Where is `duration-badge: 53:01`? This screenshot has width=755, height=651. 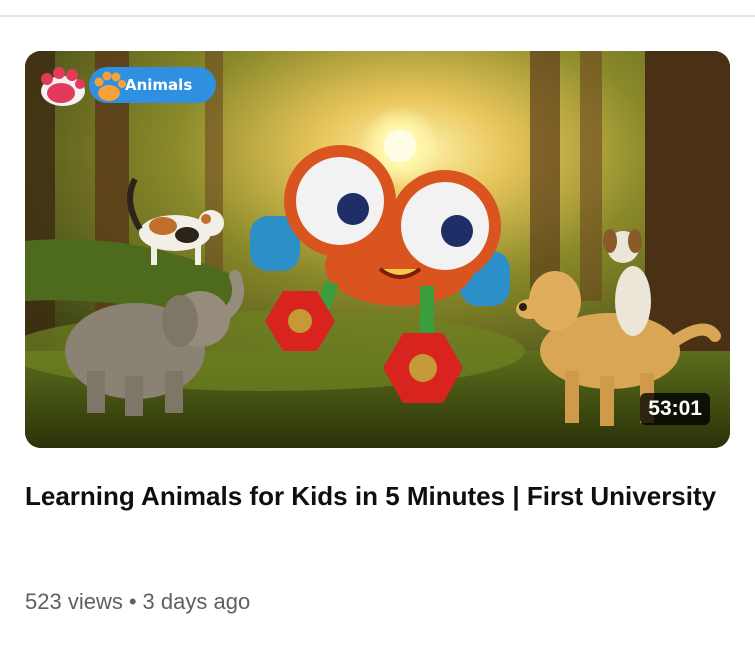 duration-badge: 53:01 is located at coordinates (675, 409).